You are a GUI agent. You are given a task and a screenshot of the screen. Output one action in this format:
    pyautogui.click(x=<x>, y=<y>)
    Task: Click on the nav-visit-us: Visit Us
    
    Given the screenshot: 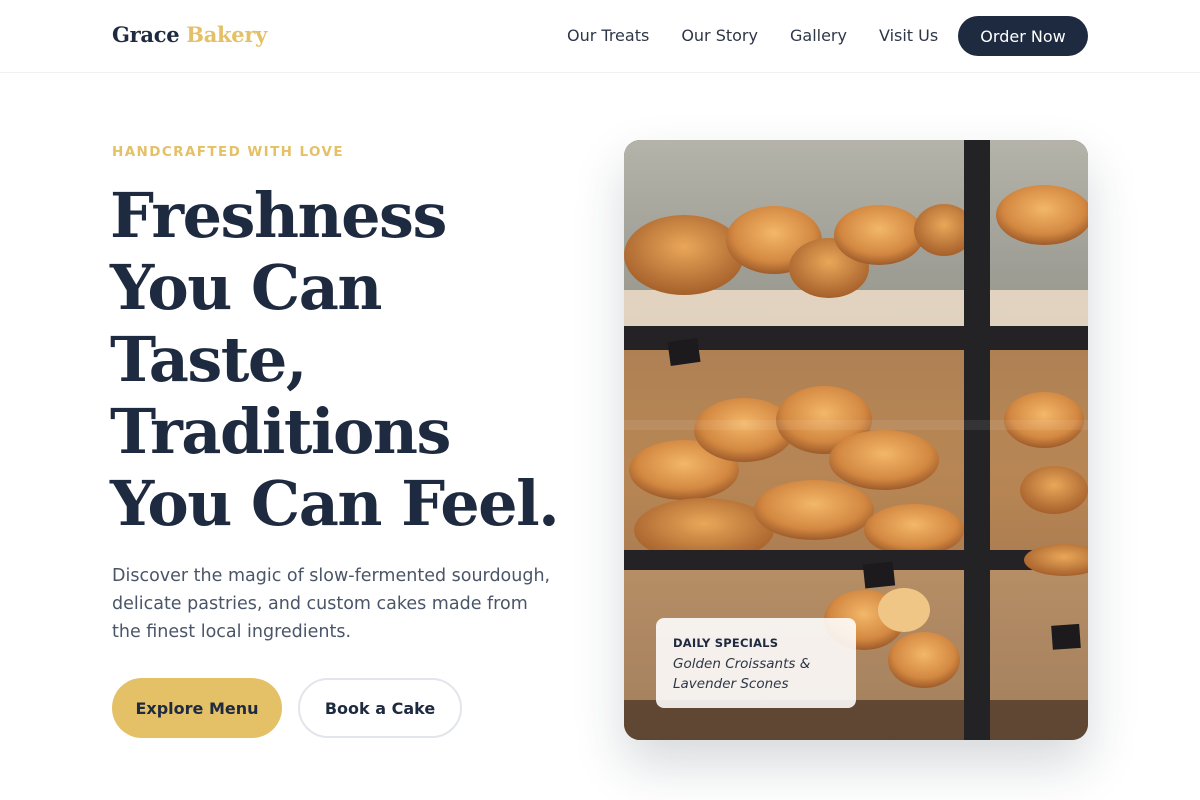 What is the action you would take?
    pyautogui.click(x=908, y=35)
    